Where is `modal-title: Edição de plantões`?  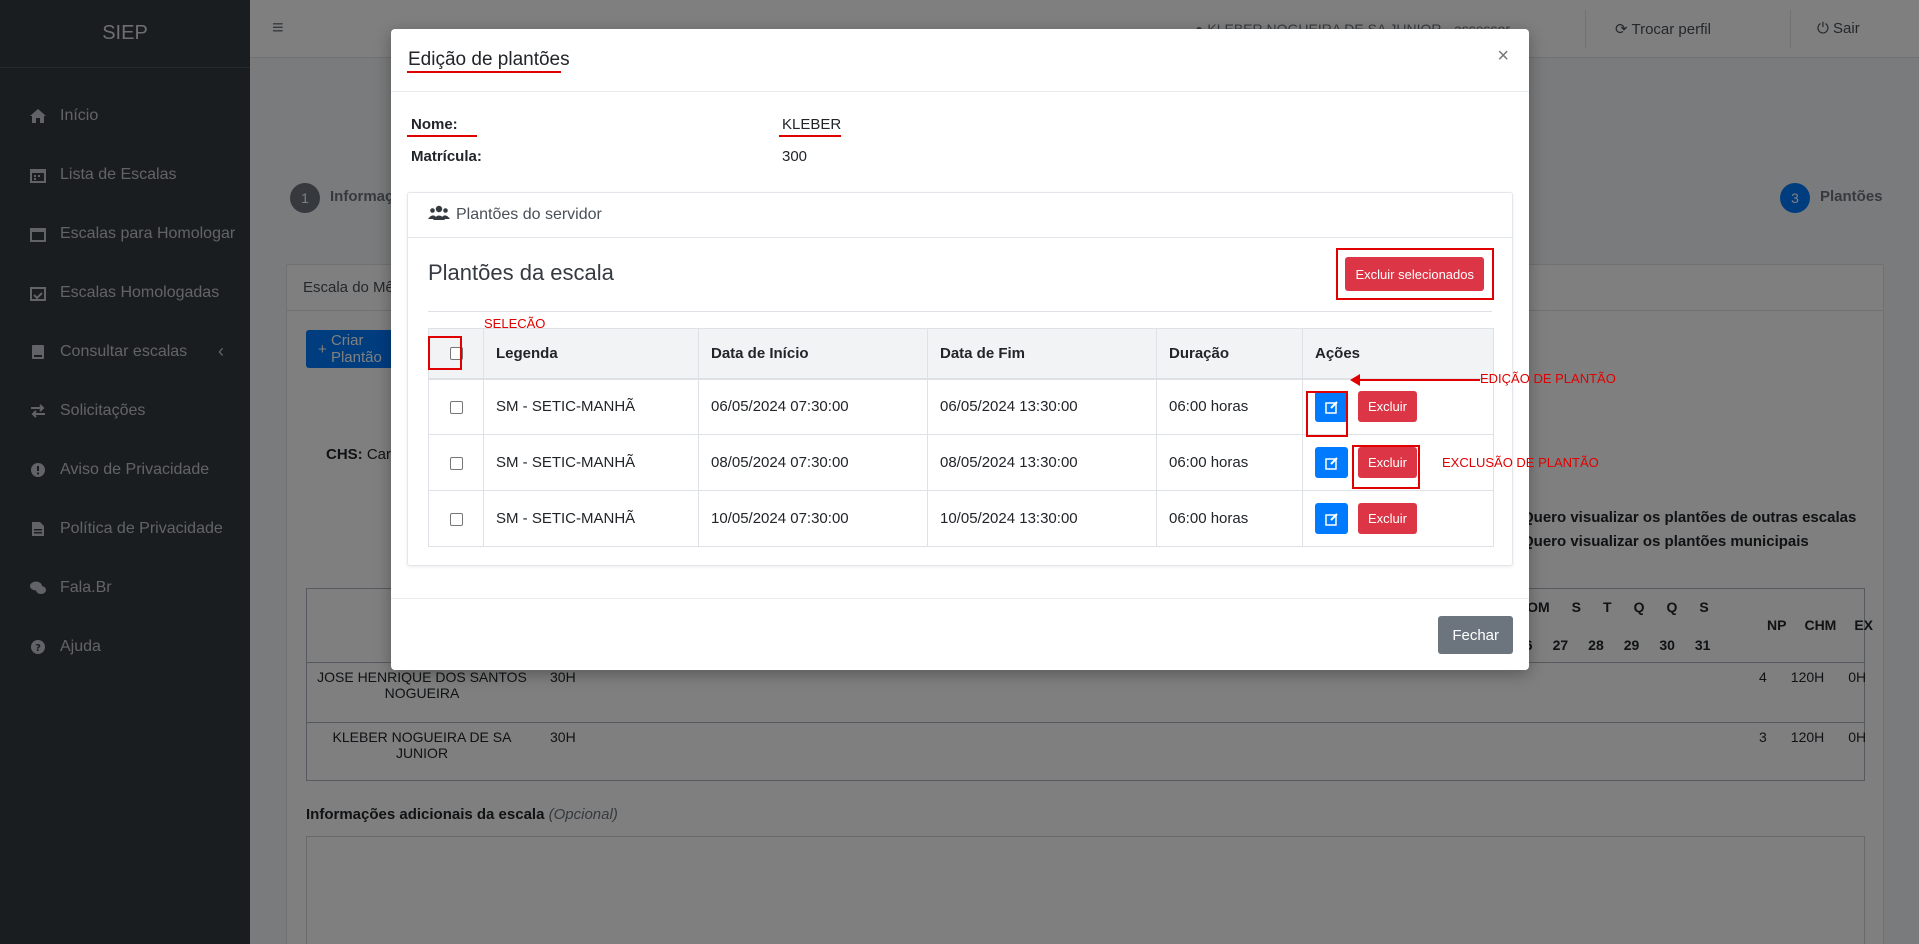 modal-title: Edição de plantões is located at coordinates (489, 59).